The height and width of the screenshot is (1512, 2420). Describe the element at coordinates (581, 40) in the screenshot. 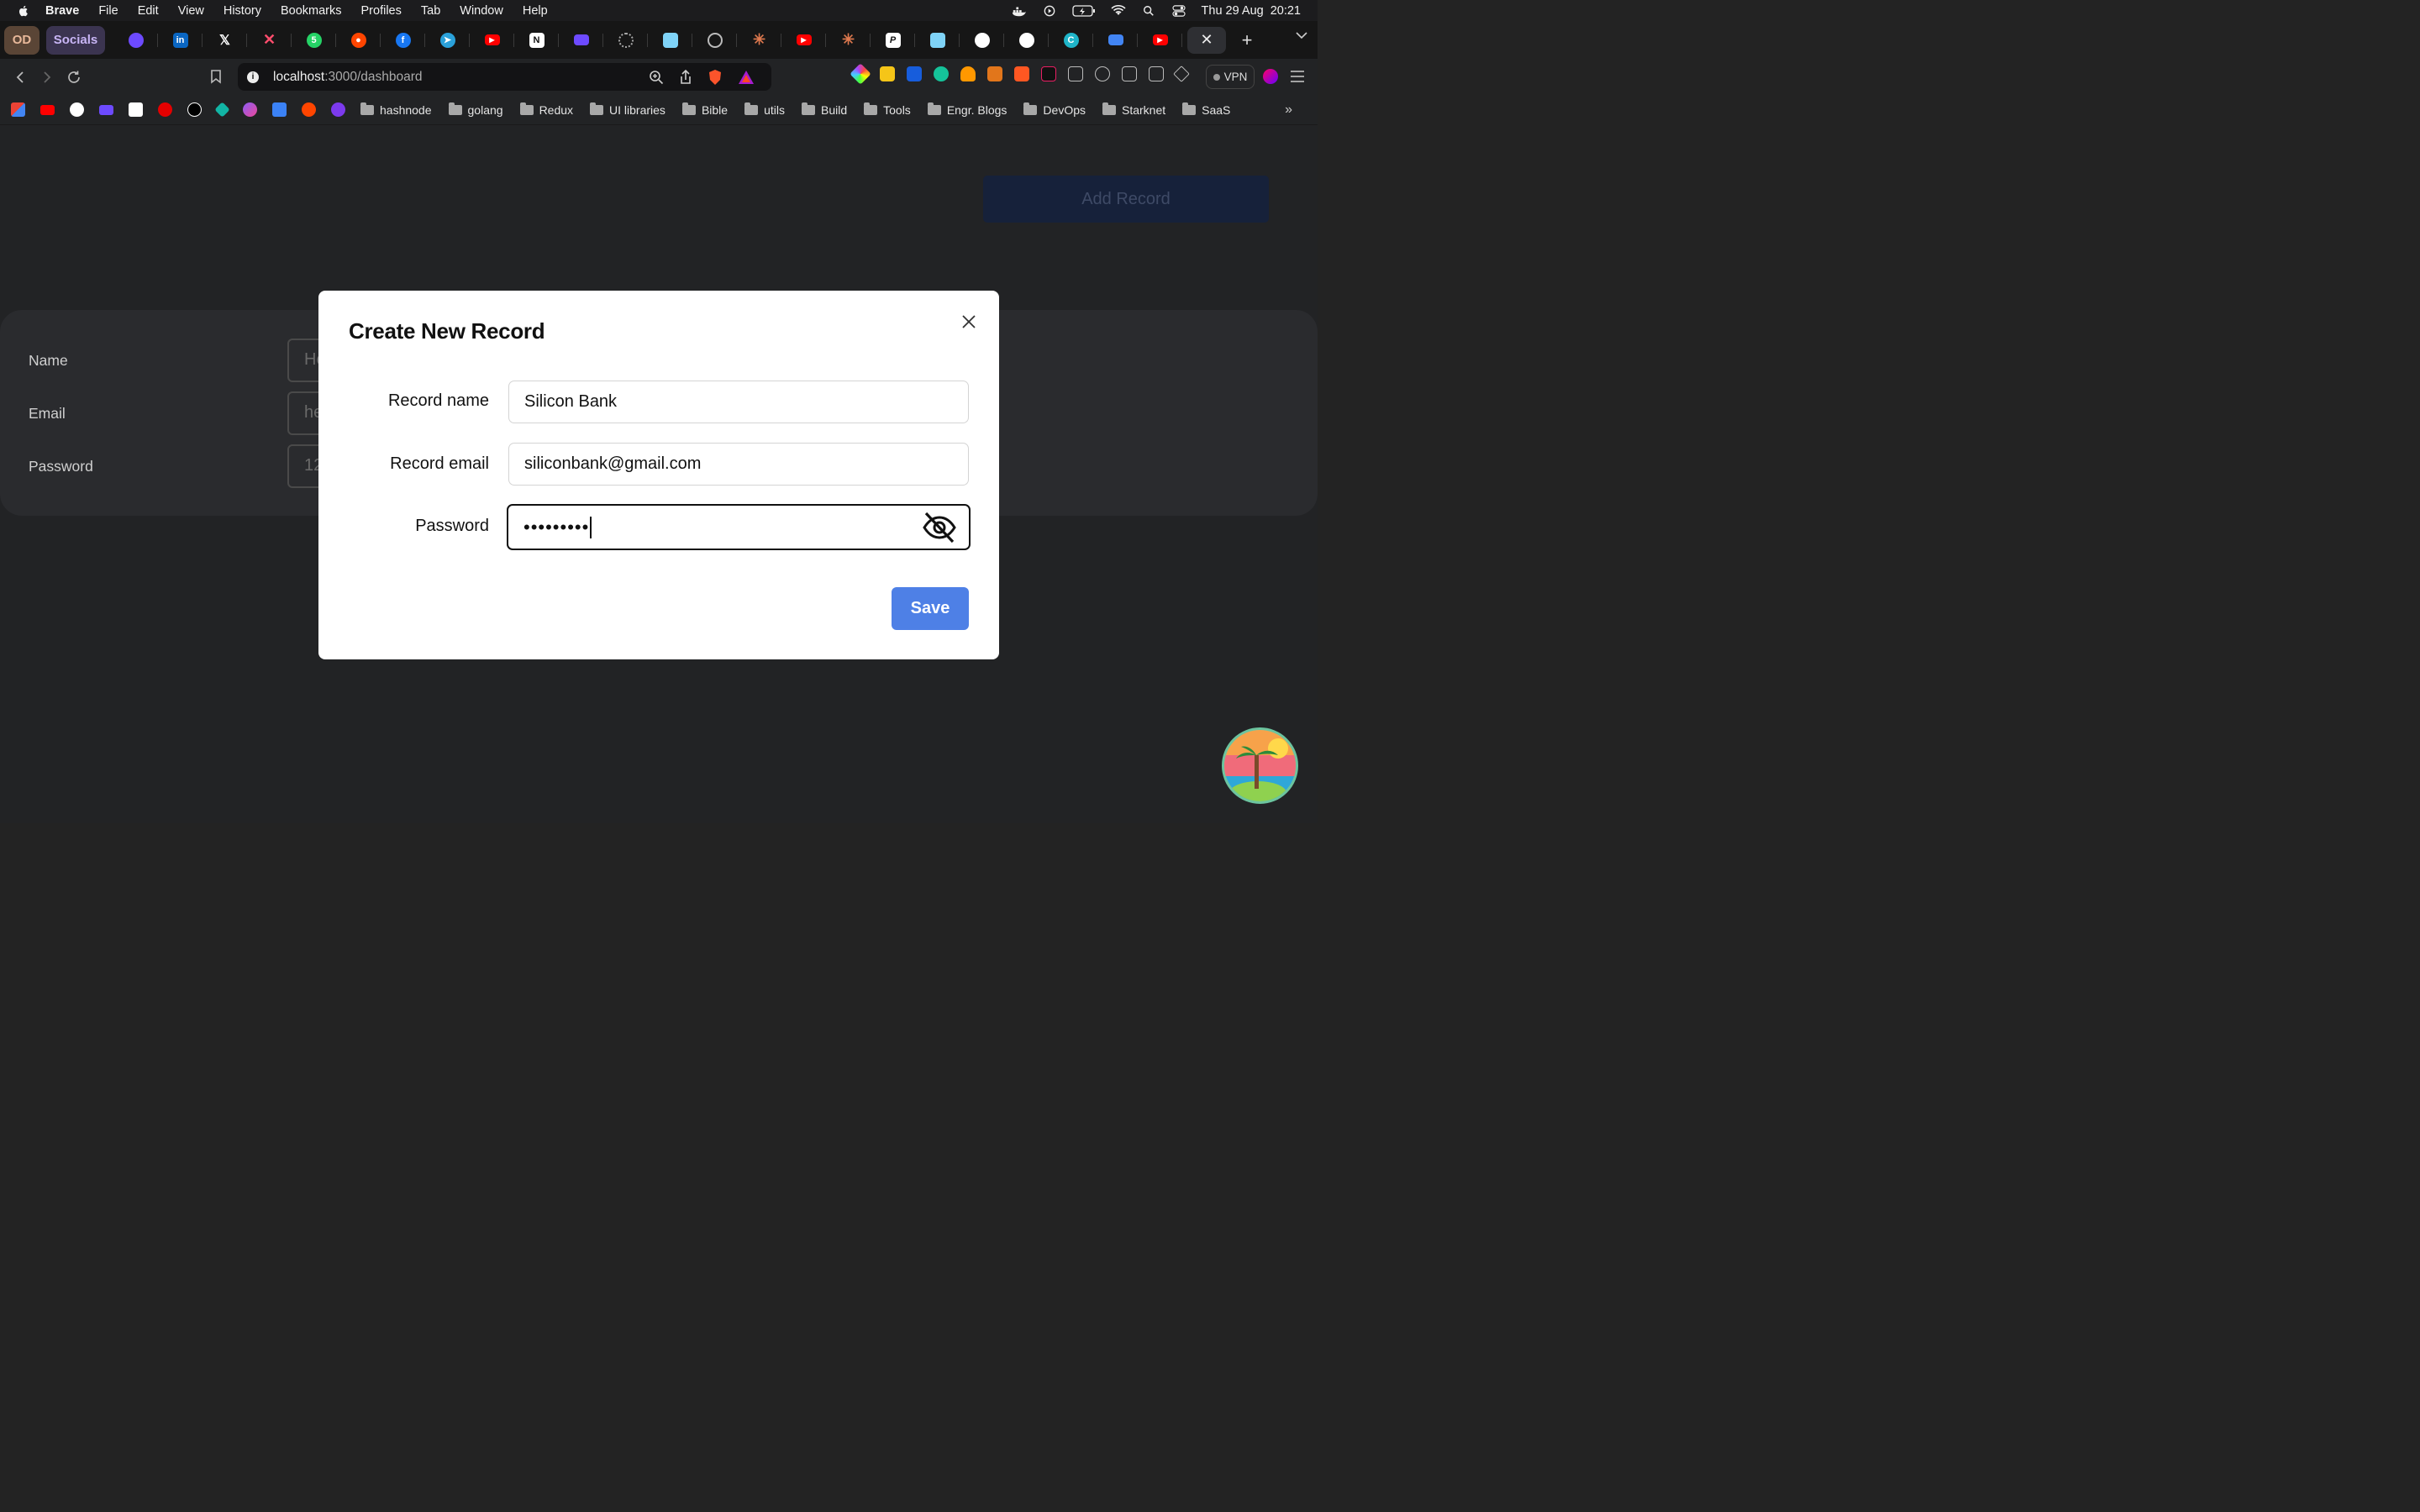

I see `tab-proton-mail` at that location.